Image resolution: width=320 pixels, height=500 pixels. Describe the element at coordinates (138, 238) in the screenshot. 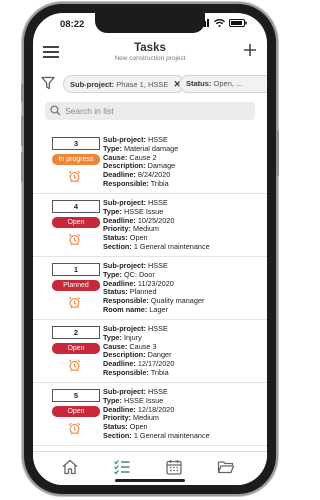

I see `task-field-value: Open` at that location.